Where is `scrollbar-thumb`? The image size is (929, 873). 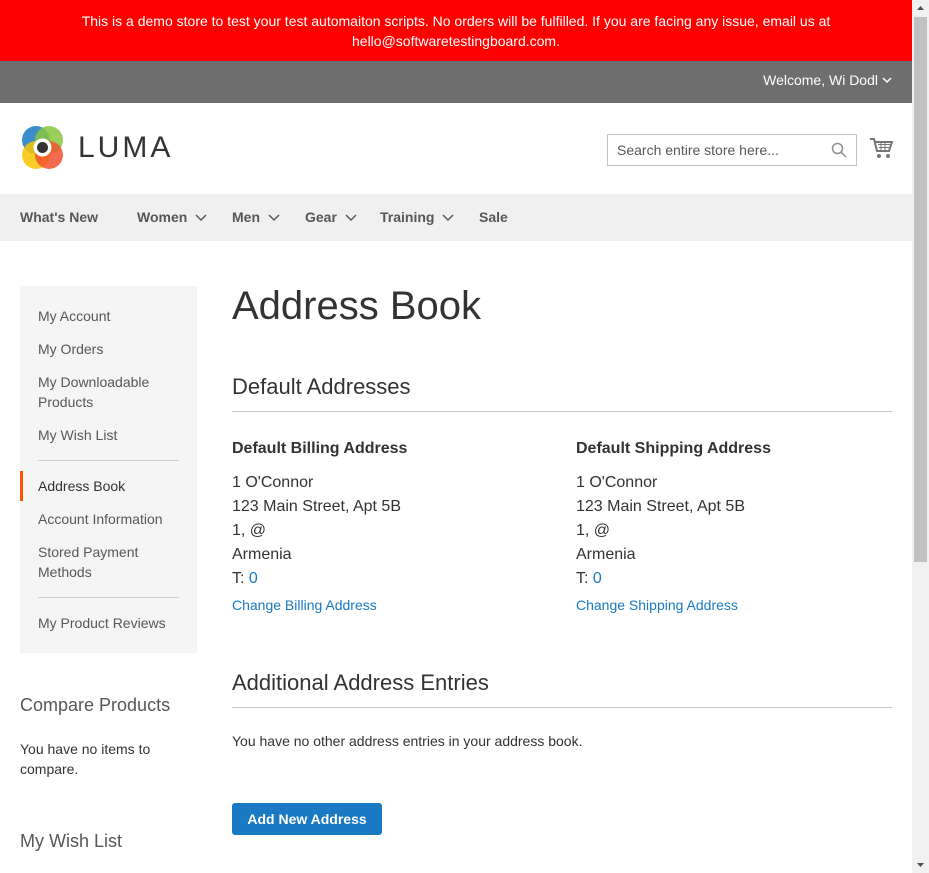 scrollbar-thumb is located at coordinates (920, 289).